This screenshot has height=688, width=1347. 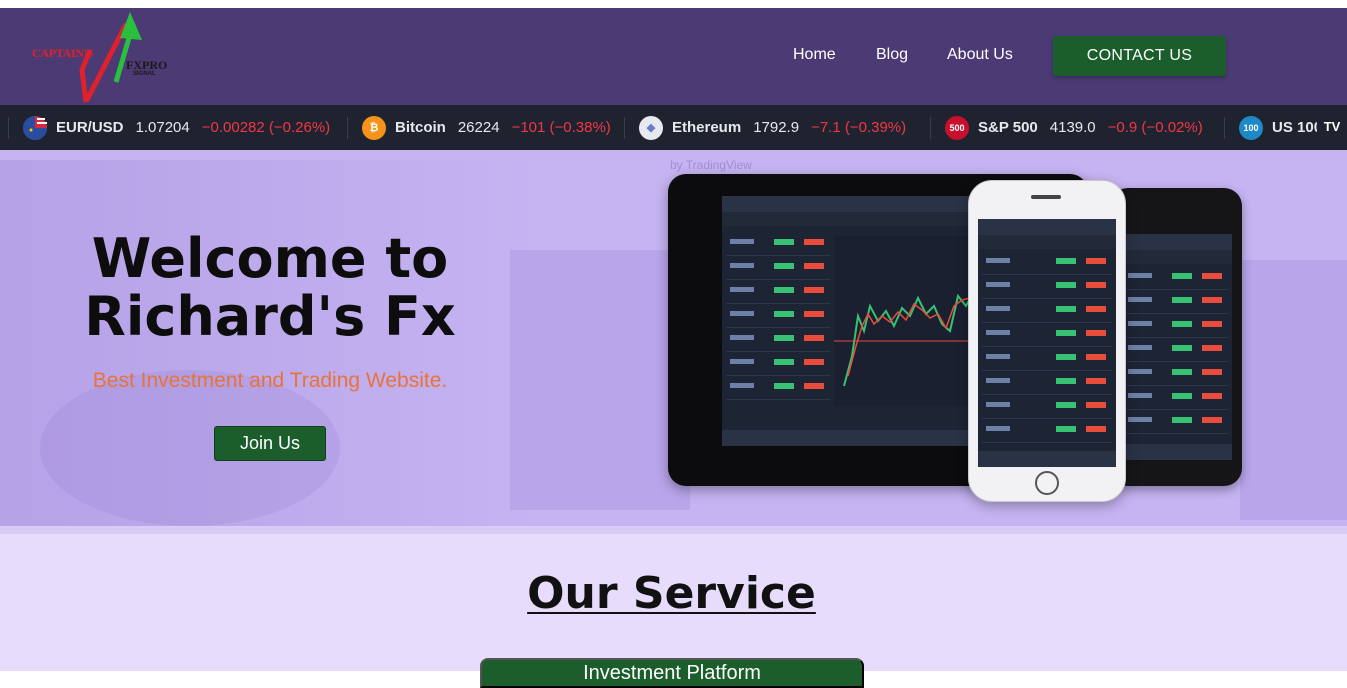 I want to click on service-title: Our Service, so click(x=671, y=593).